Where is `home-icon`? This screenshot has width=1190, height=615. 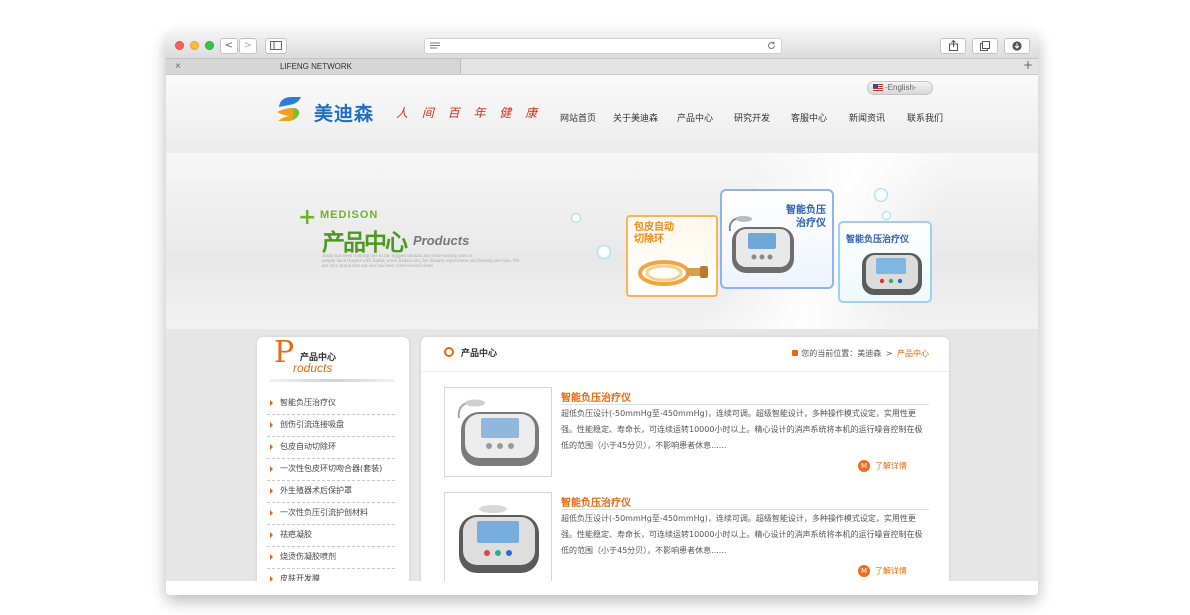 home-icon is located at coordinates (795, 353).